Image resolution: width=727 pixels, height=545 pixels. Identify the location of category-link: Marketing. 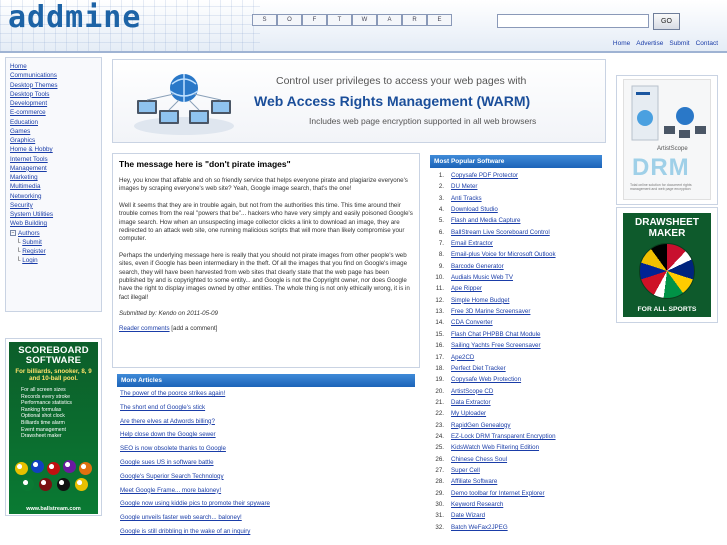
(53, 177).